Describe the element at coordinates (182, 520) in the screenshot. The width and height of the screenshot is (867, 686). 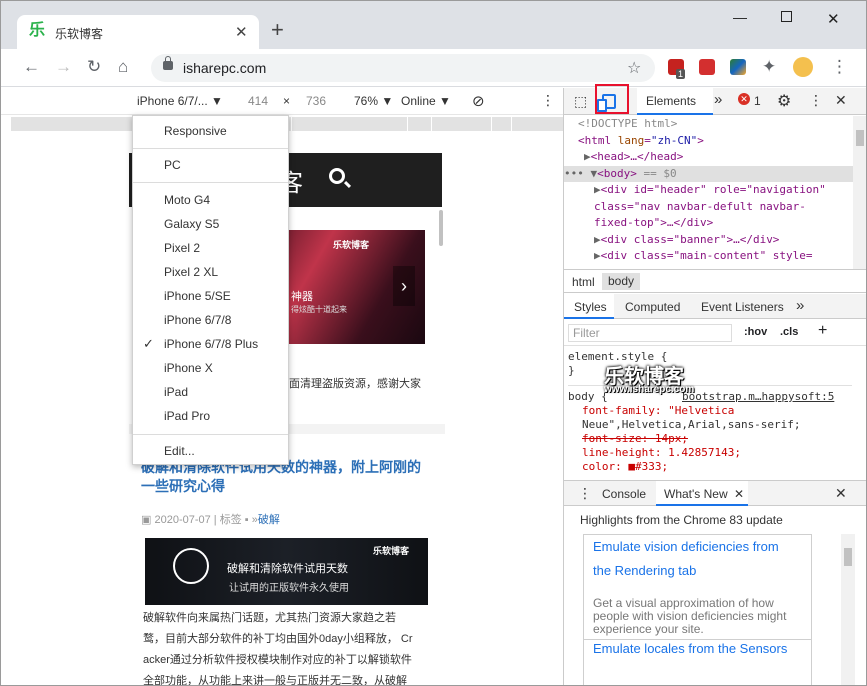
I see `post-date: 2020-07-07` at that location.